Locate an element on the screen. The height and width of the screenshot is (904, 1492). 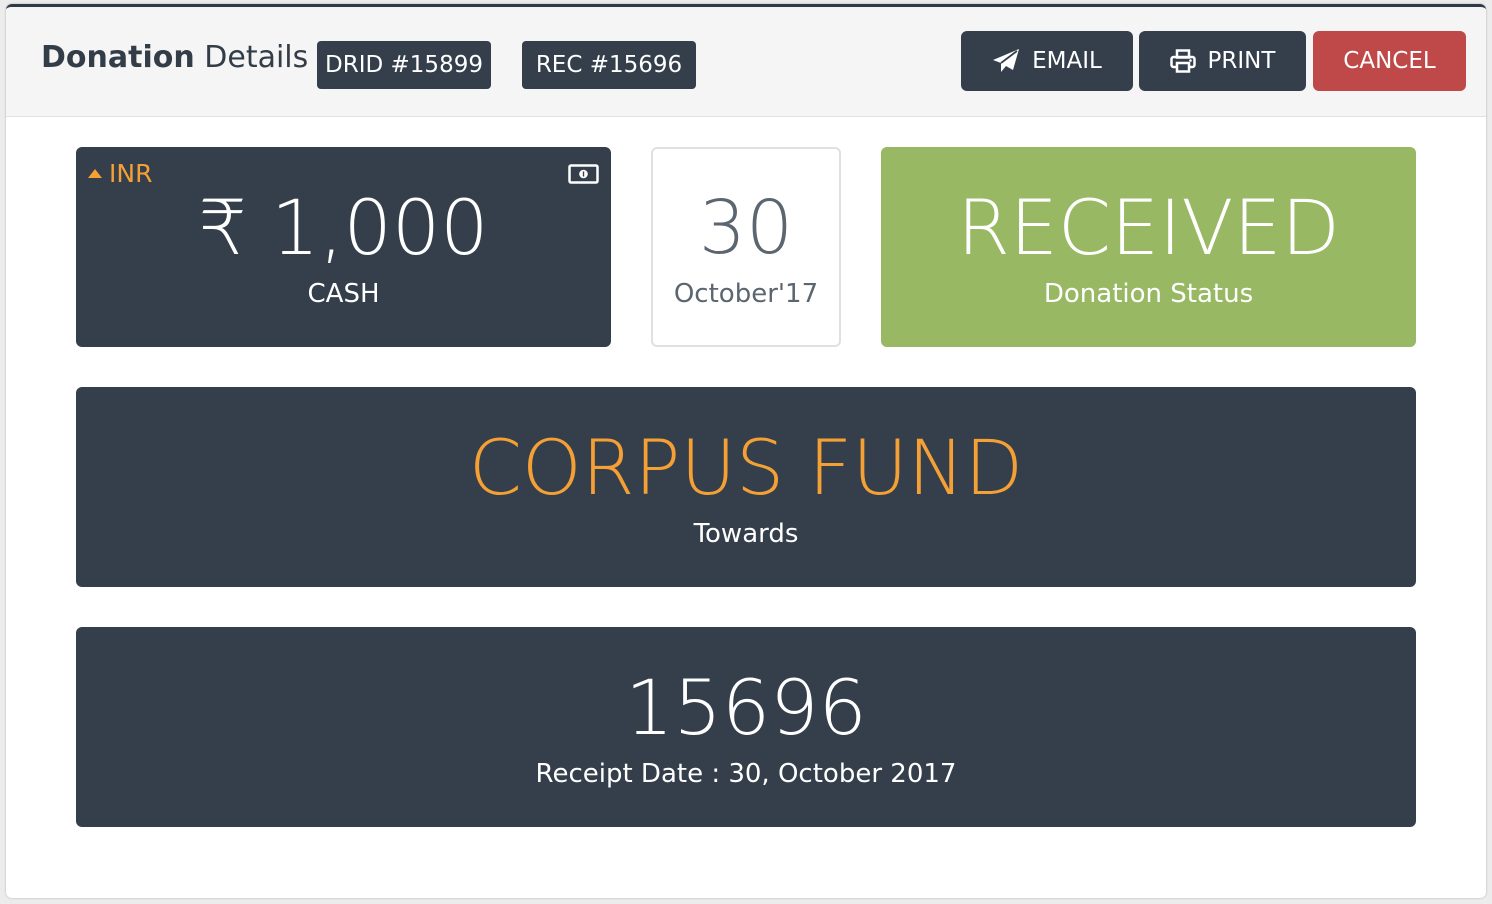
email-button-label: EMAIL is located at coordinates (1067, 61).